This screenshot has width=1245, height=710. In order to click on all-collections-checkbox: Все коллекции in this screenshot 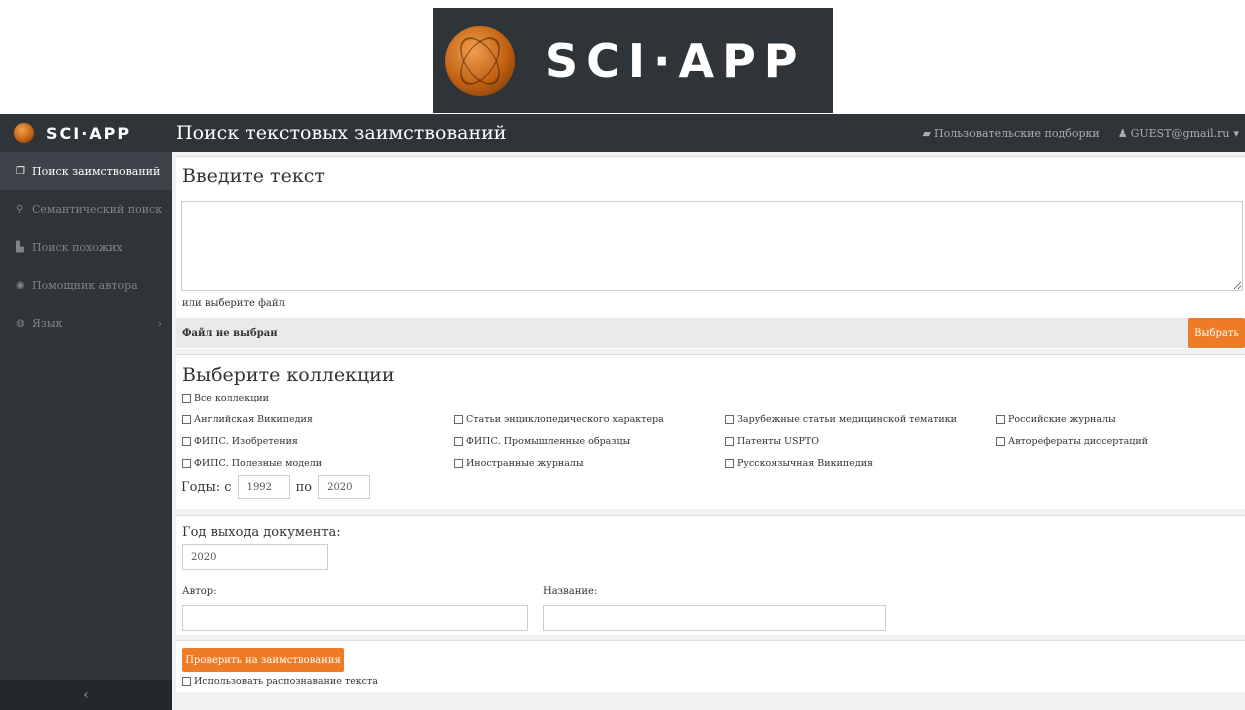, I will do `click(225, 398)`.